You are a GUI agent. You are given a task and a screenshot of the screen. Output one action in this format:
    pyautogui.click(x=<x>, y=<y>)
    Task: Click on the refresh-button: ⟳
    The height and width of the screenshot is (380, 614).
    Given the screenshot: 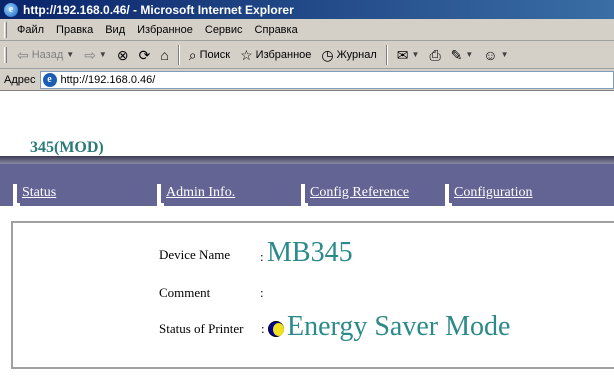 What is the action you would take?
    pyautogui.click(x=145, y=55)
    